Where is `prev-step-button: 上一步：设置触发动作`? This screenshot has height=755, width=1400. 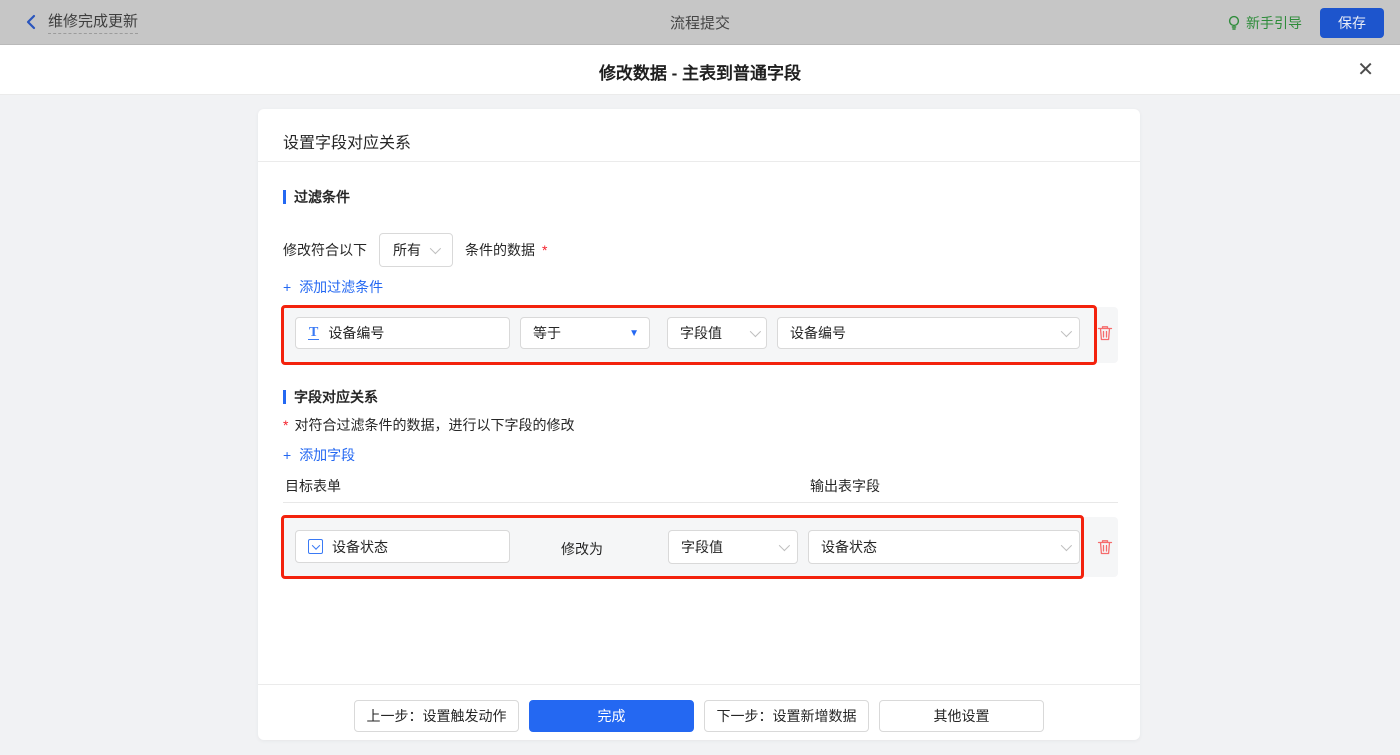 prev-step-button: 上一步：设置触发动作 is located at coordinates (436, 716).